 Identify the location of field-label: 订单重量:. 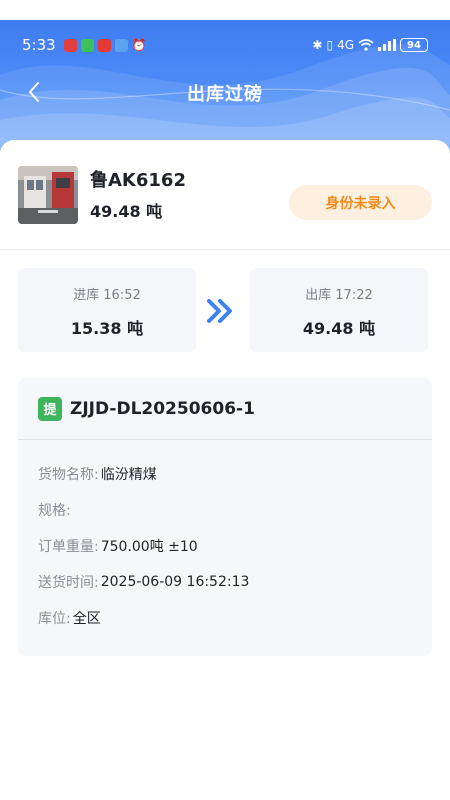
(68, 547).